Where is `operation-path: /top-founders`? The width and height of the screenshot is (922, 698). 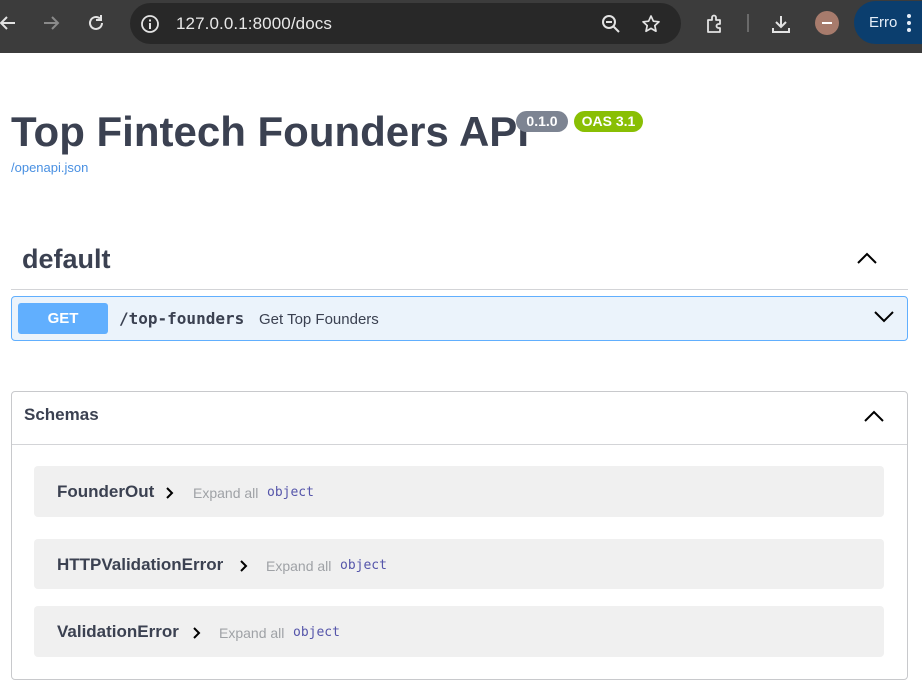 operation-path: /top-founders is located at coordinates (182, 318).